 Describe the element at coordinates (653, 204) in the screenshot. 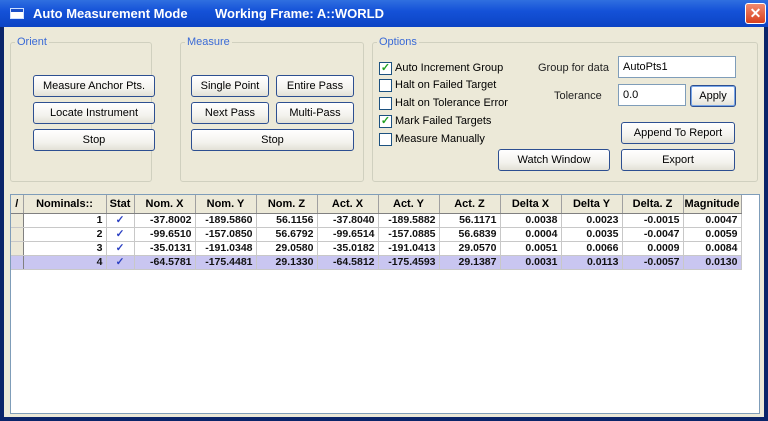

I see `column-header: Delta. Z` at that location.